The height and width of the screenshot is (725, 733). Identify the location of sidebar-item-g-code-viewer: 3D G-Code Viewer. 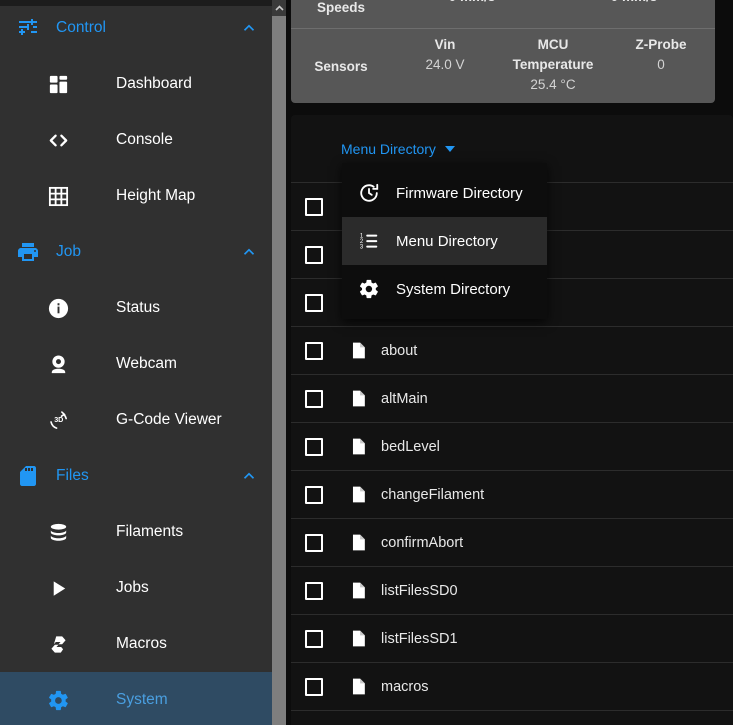
(136, 420).